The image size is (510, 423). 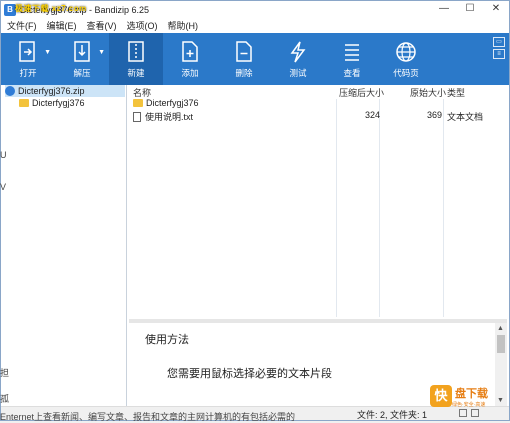 I want to click on scroll-thumb, so click(x=501, y=344).